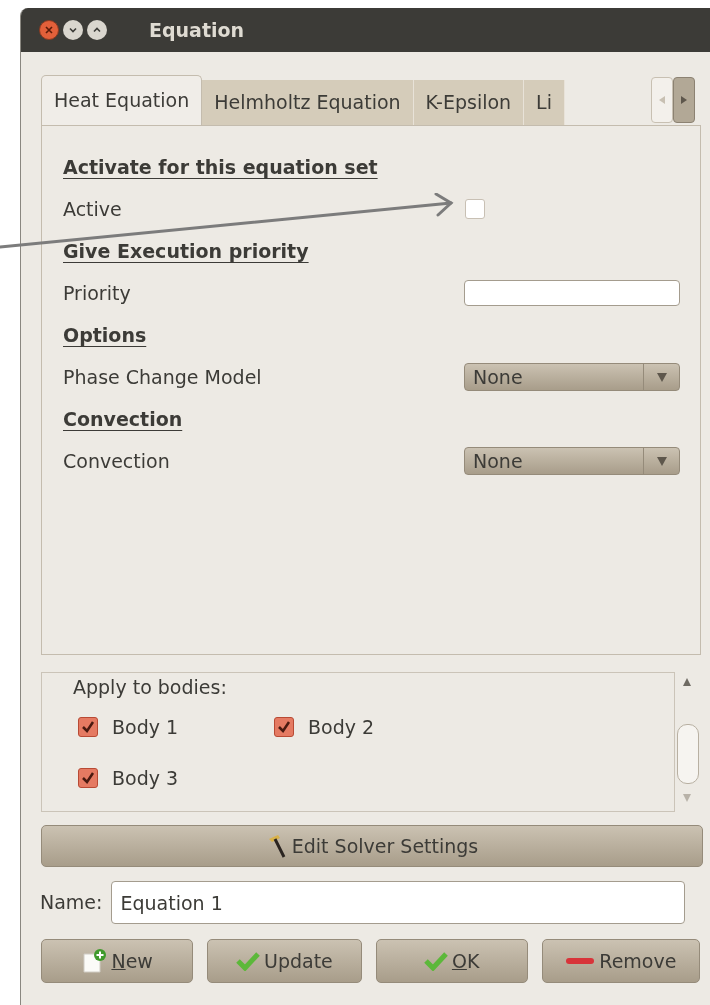  Describe the element at coordinates (451, 961) in the screenshot. I see `ok-button: OK` at that location.